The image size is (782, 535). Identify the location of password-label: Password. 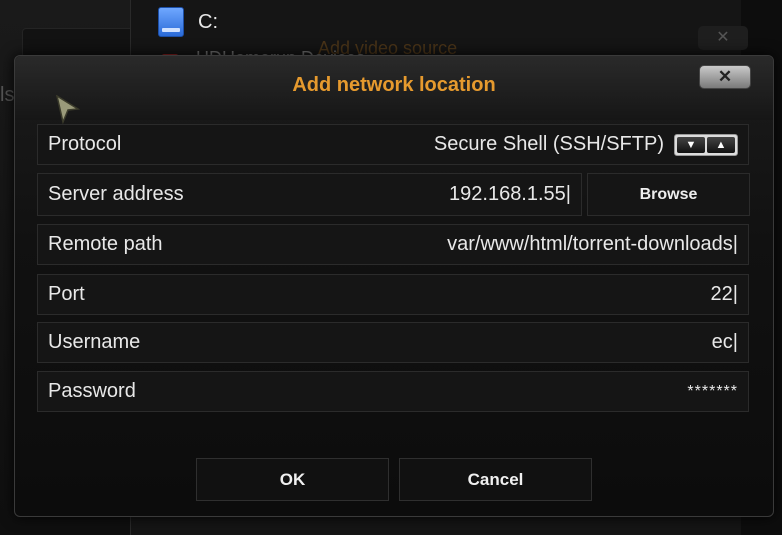
(92, 391).